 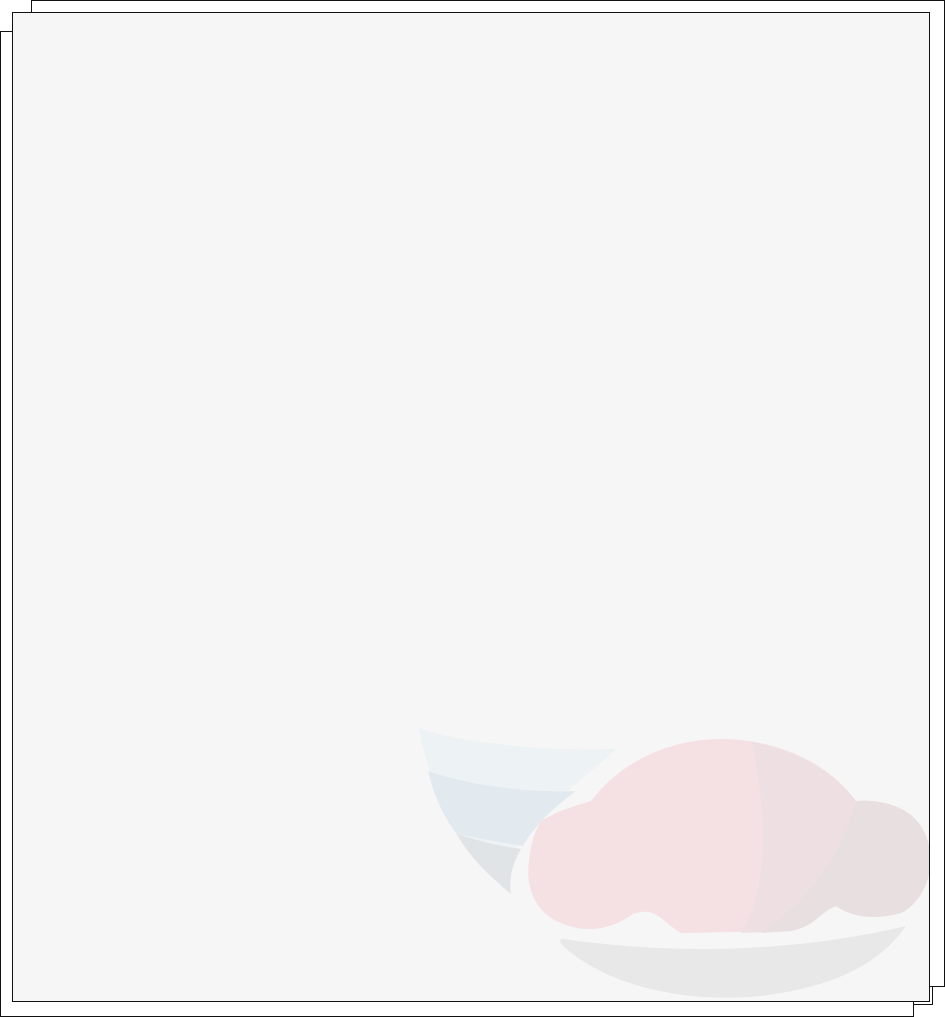 I want to click on food-bowl-icon, so click(x=674, y=863).